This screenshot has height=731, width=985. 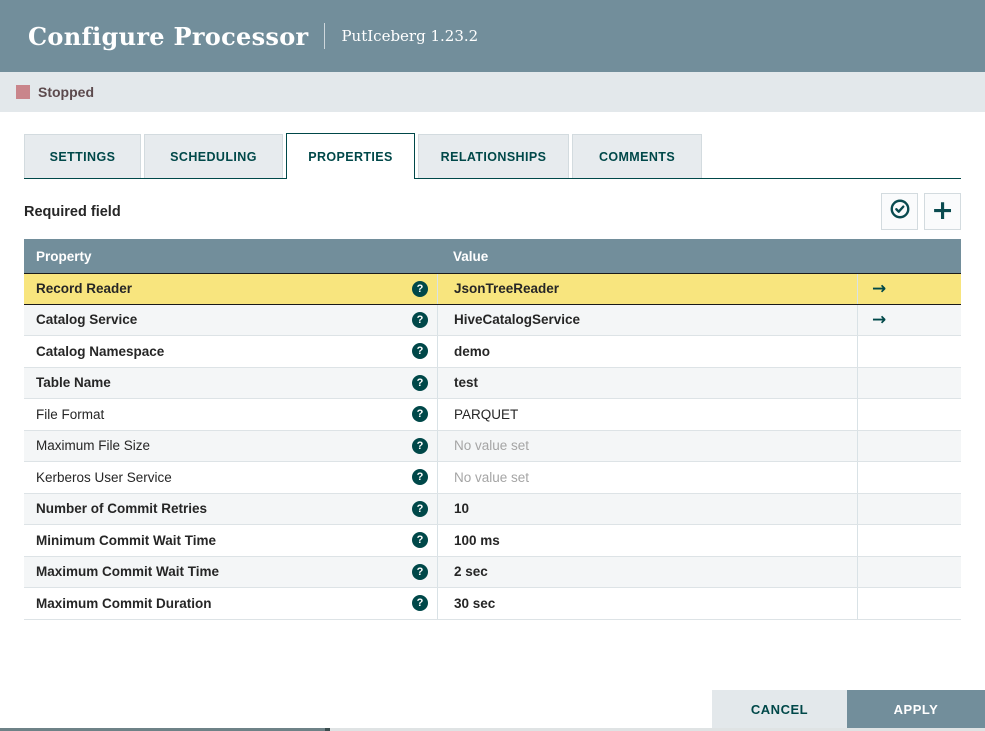 I want to click on cancel-button: CANCEL, so click(x=779, y=709).